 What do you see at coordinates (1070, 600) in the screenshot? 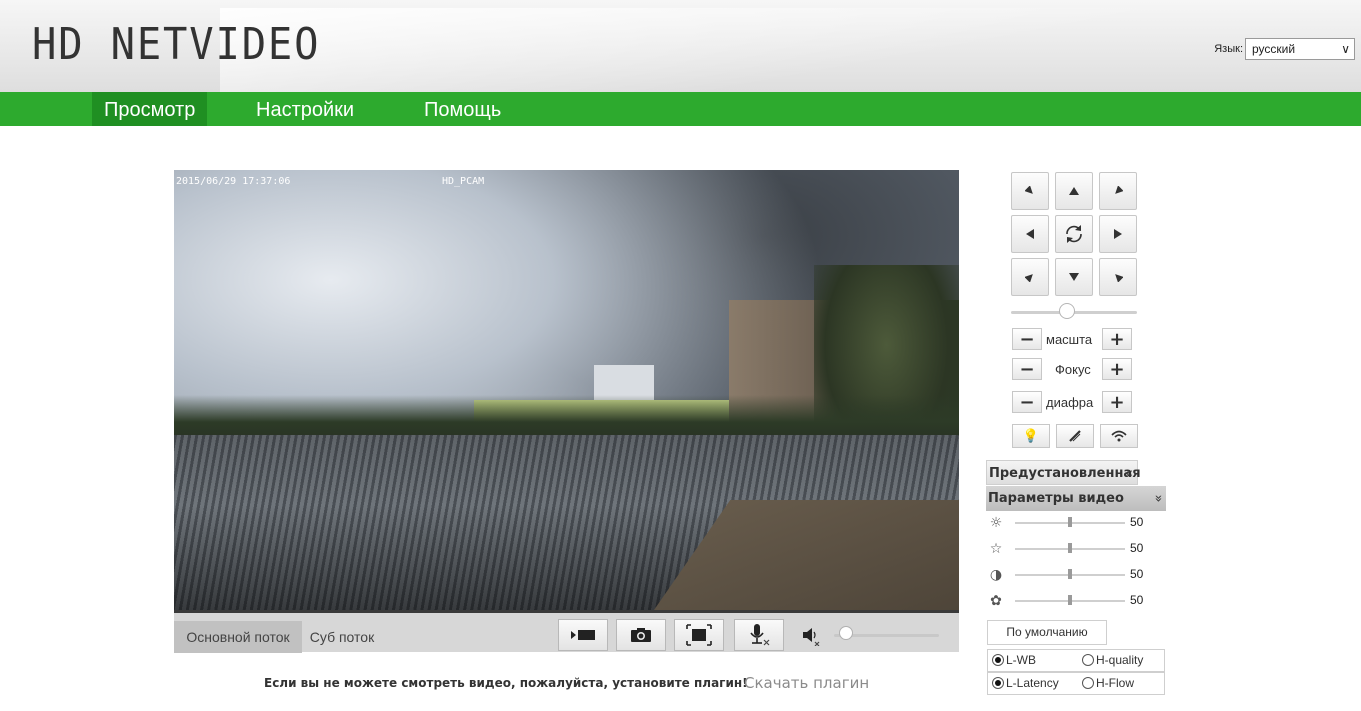
I see `hue-knob` at bounding box center [1070, 600].